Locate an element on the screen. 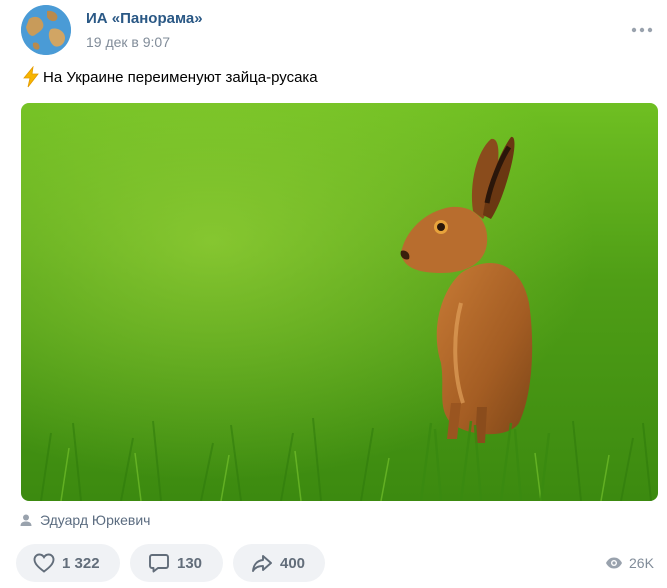 The width and height of the screenshot is (667, 588). lightning-emoji-icon is located at coordinates (31, 77).